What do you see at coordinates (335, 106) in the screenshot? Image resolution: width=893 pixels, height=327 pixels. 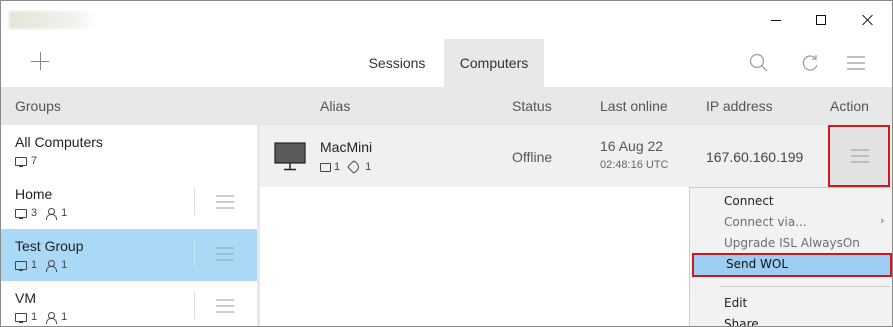 I see `header-alias: Alias` at bounding box center [335, 106].